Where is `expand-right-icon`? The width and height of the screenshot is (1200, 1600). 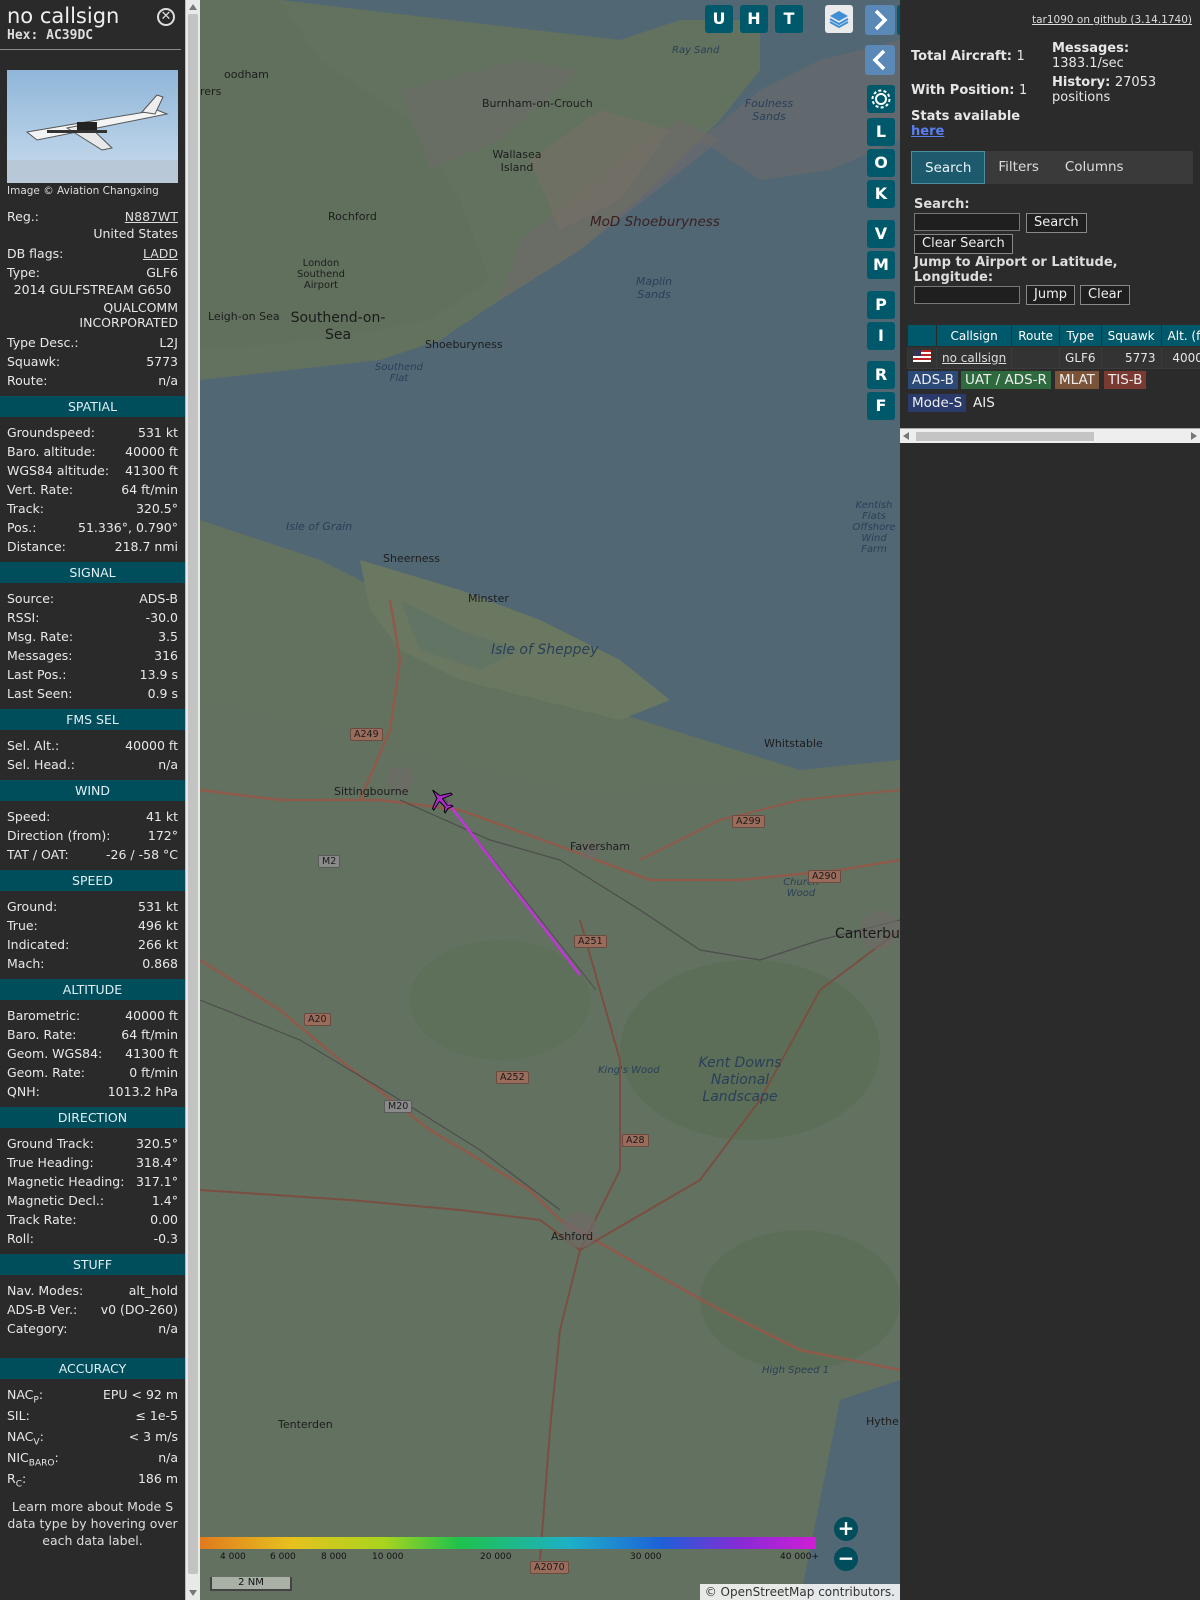
expand-right-icon is located at coordinates (880, 20).